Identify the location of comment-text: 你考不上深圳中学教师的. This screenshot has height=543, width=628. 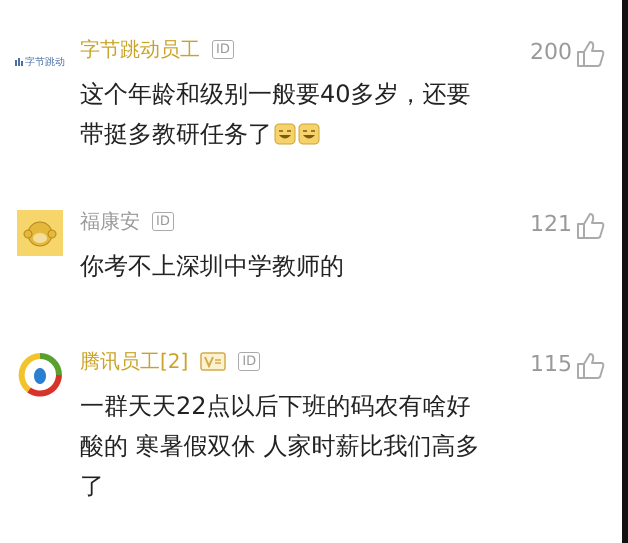
(212, 266).